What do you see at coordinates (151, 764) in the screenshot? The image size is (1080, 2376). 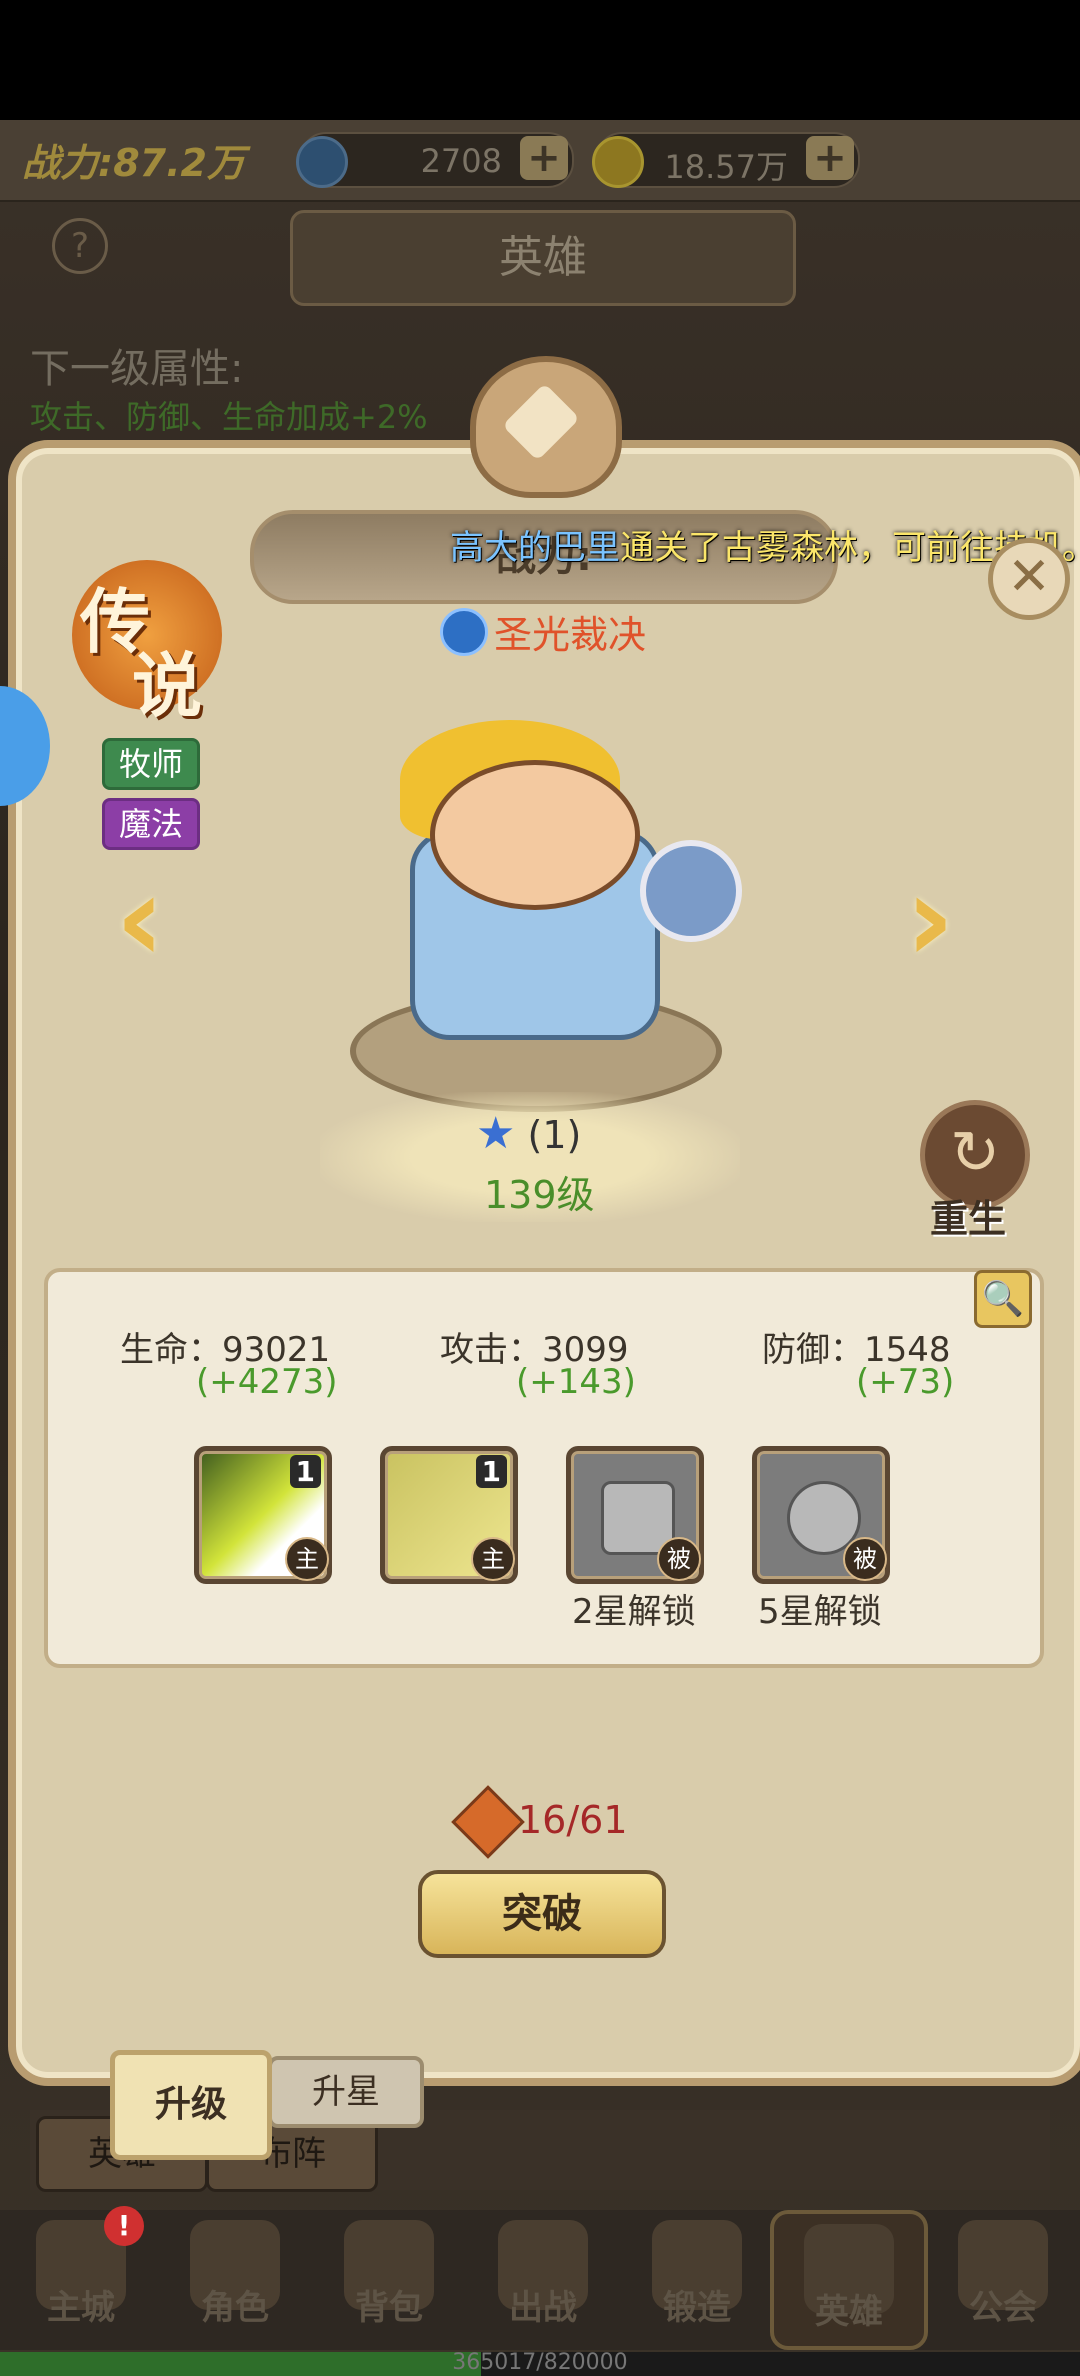 I see `class-tag: 牧师` at bounding box center [151, 764].